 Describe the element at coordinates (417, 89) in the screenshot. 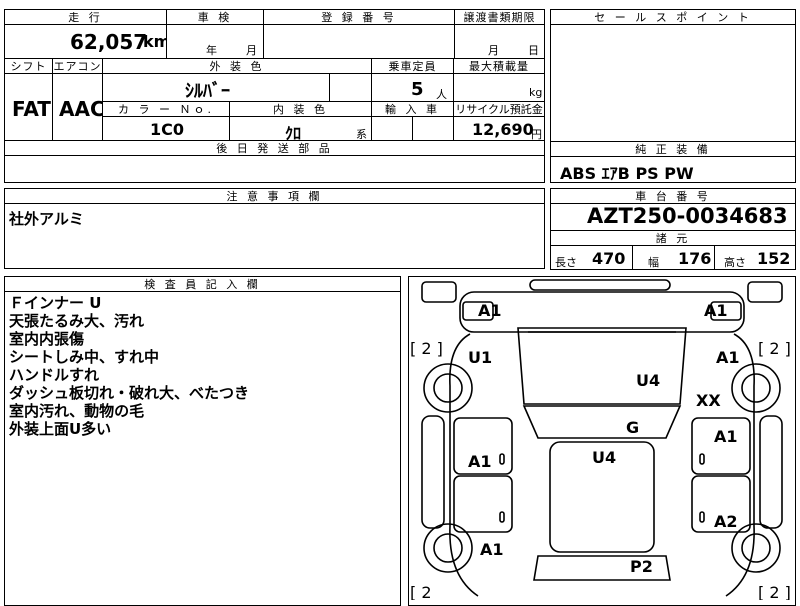

I see `capacity-value: 5` at that location.